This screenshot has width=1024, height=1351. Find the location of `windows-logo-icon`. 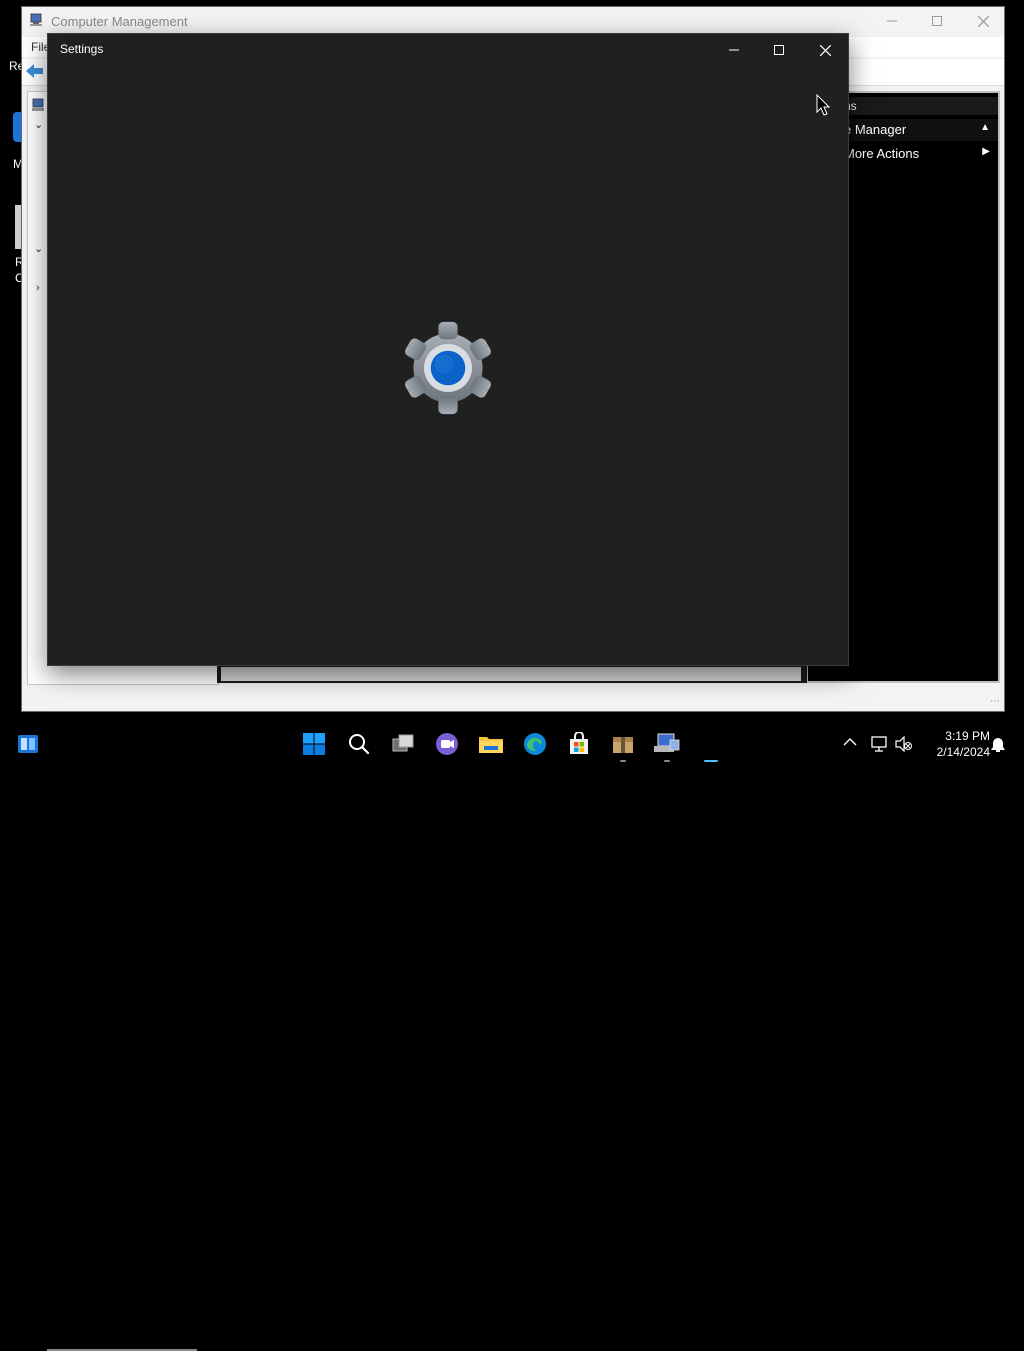

windows-logo-icon is located at coordinates (314, 744).